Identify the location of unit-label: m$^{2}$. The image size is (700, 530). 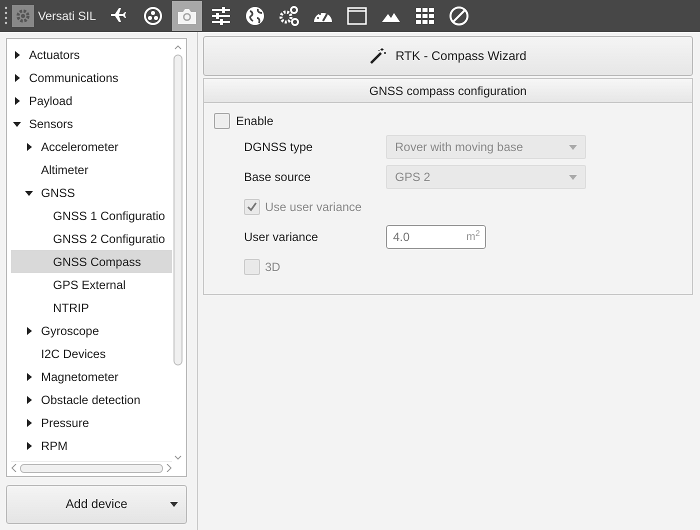
(473, 237).